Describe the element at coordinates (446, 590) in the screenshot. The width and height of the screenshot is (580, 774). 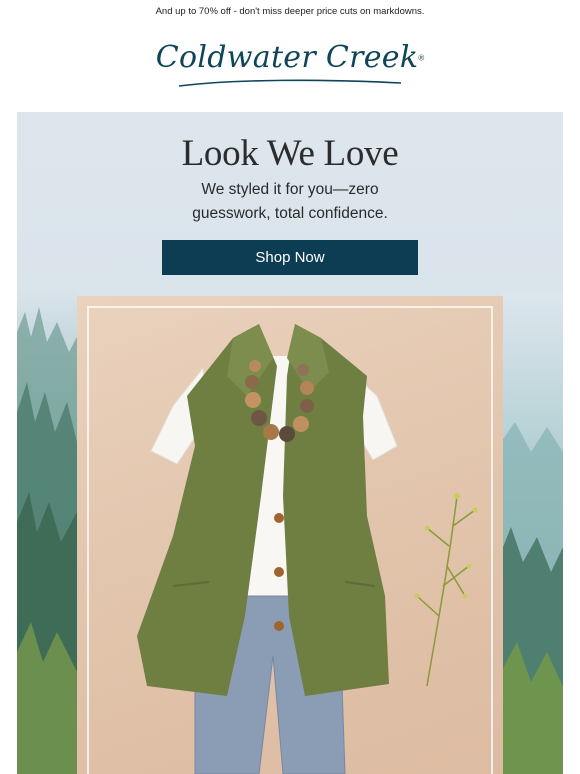
I see `wildflower-sprig-image` at that location.